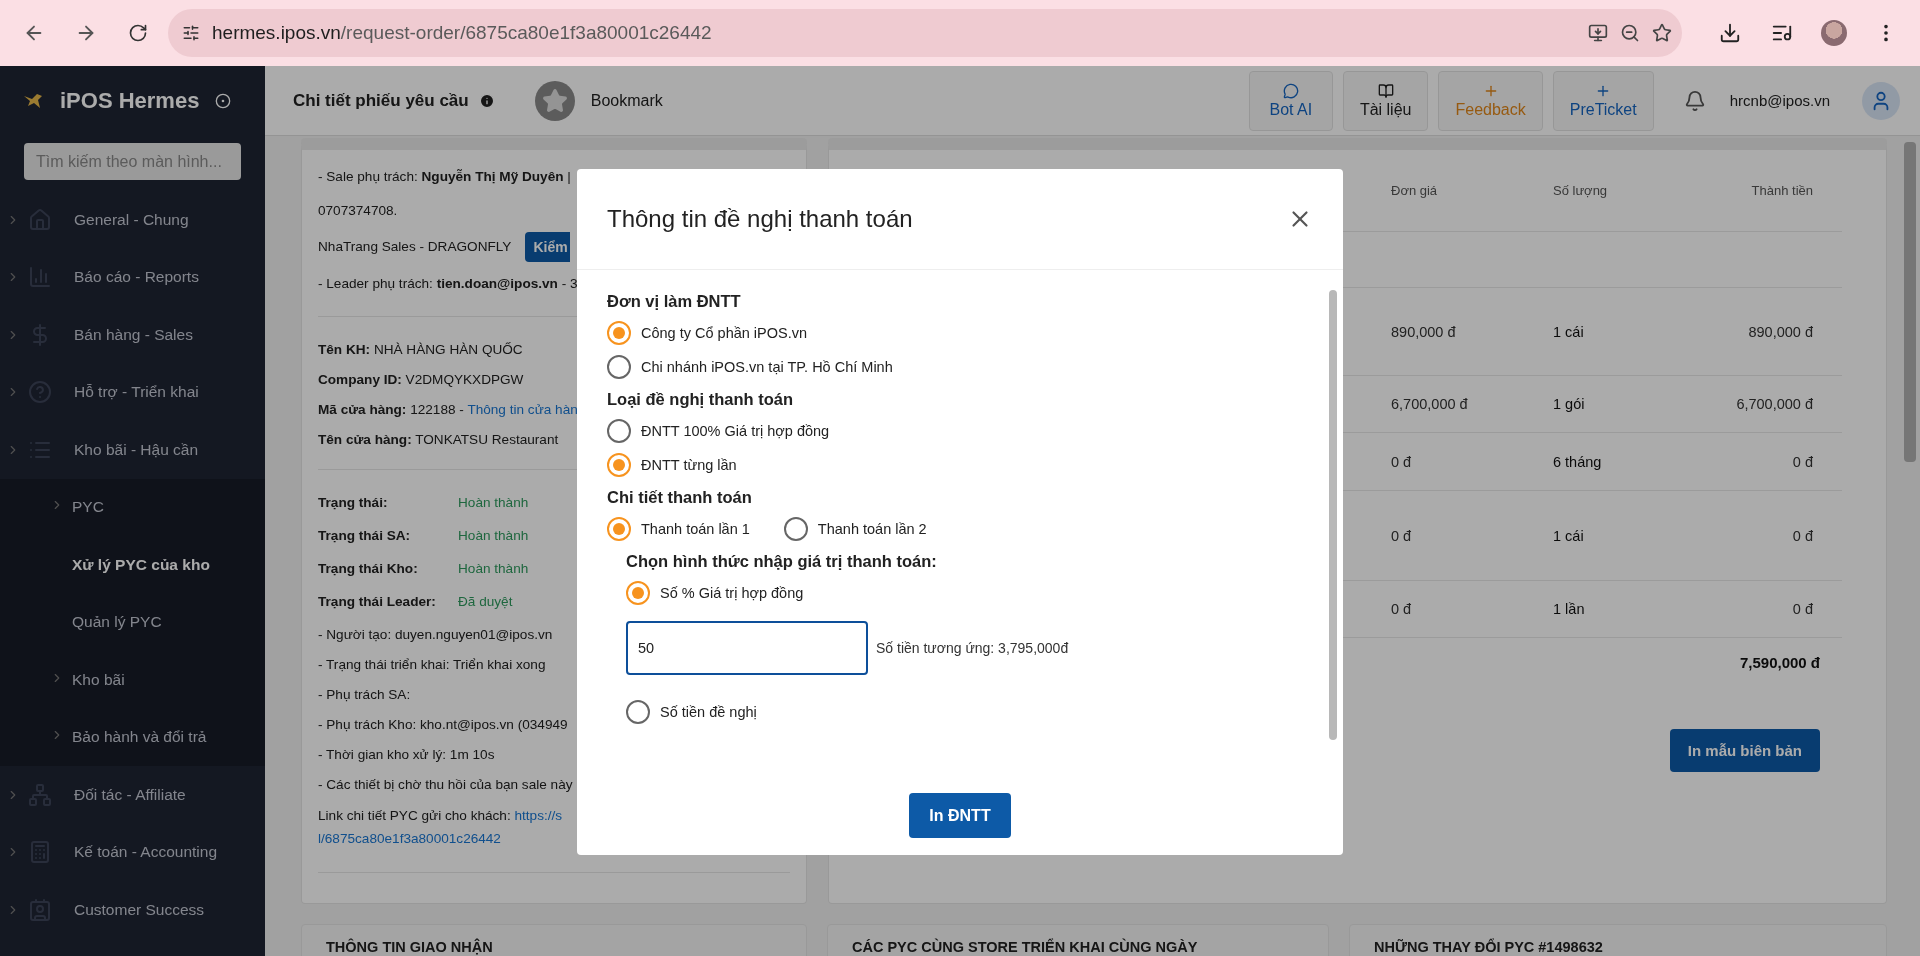  What do you see at coordinates (1333, 515) in the screenshot?
I see `scrollbar` at bounding box center [1333, 515].